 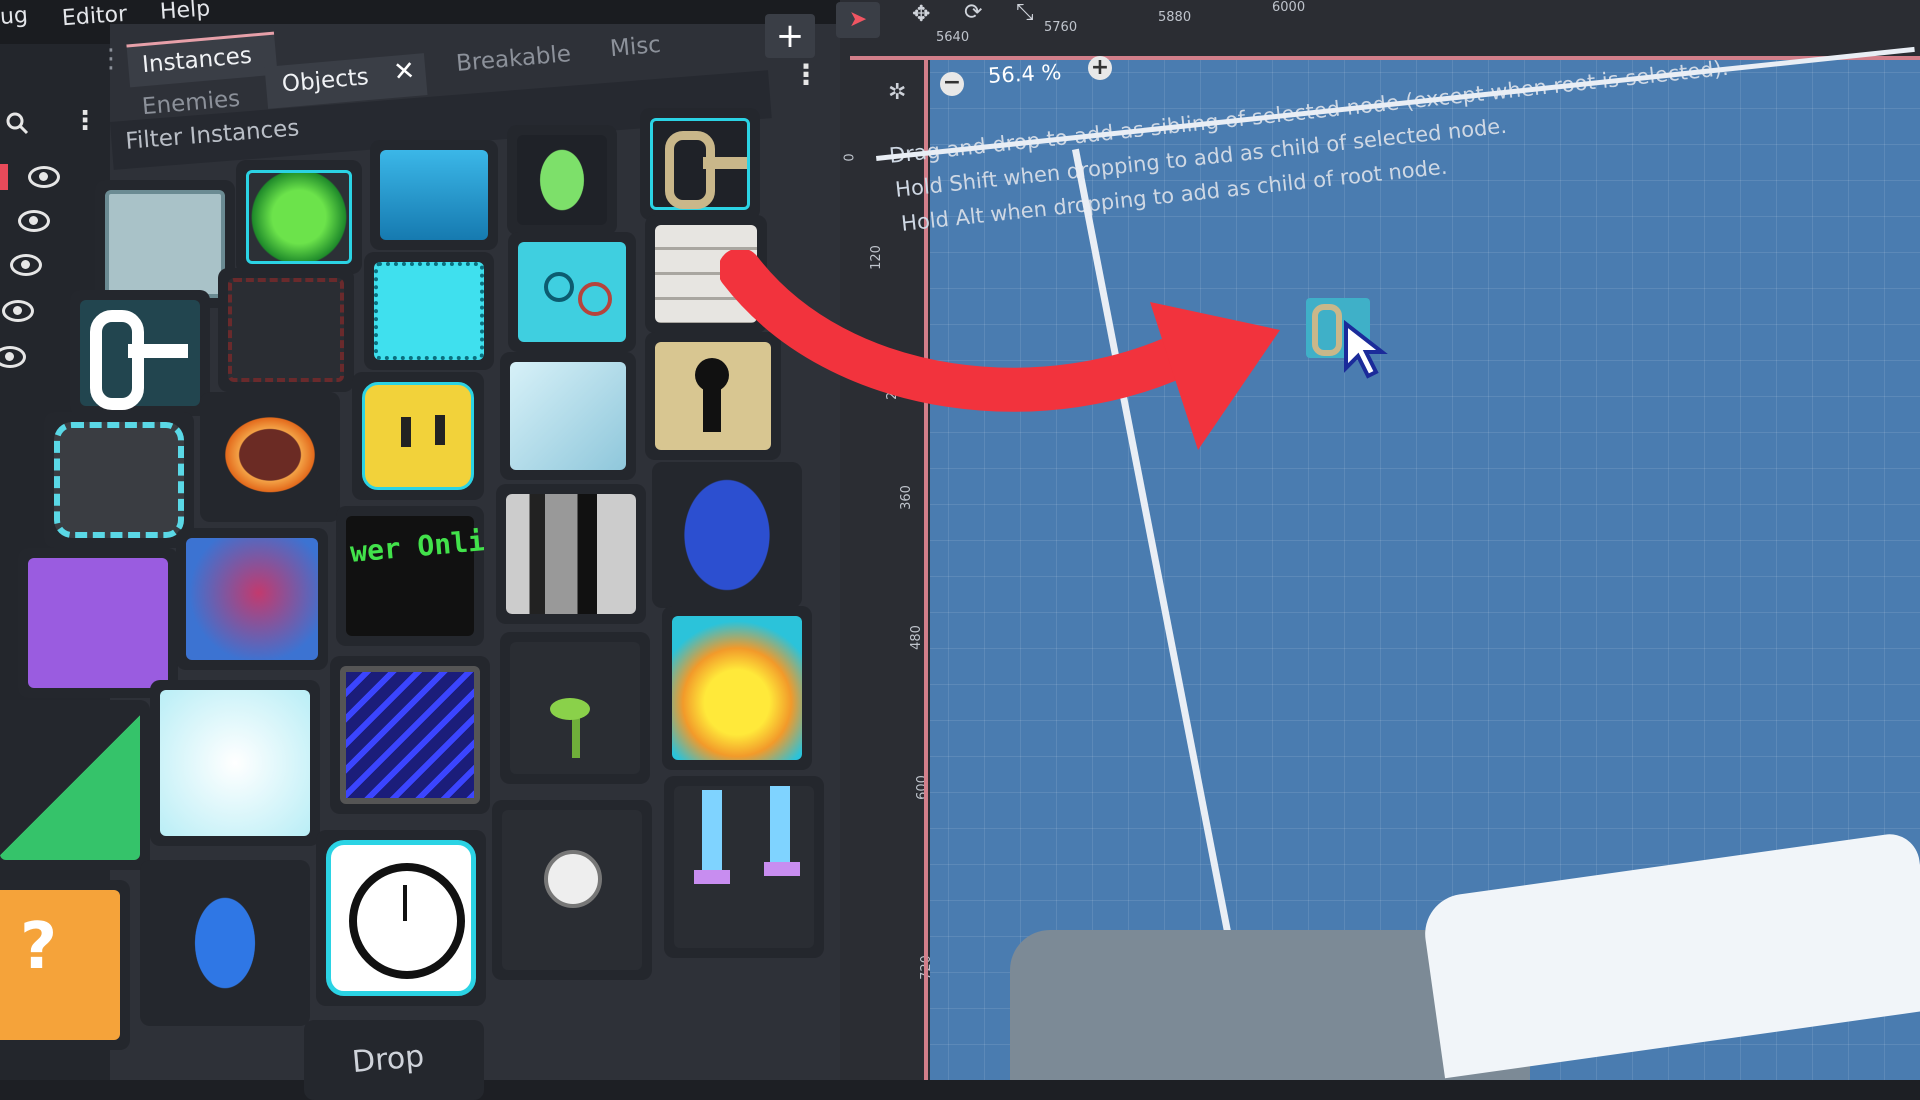 I want to click on tile-key, so click(x=700, y=164).